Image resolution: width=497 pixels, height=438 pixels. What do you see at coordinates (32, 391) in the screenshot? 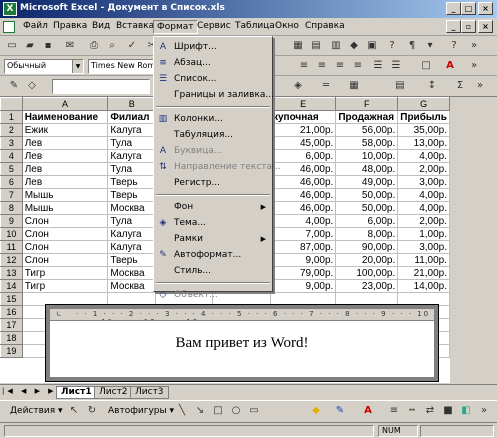
I see `tab-scroll-icon: |◀ ◀ ▶ ▶|` at bounding box center [32, 391].